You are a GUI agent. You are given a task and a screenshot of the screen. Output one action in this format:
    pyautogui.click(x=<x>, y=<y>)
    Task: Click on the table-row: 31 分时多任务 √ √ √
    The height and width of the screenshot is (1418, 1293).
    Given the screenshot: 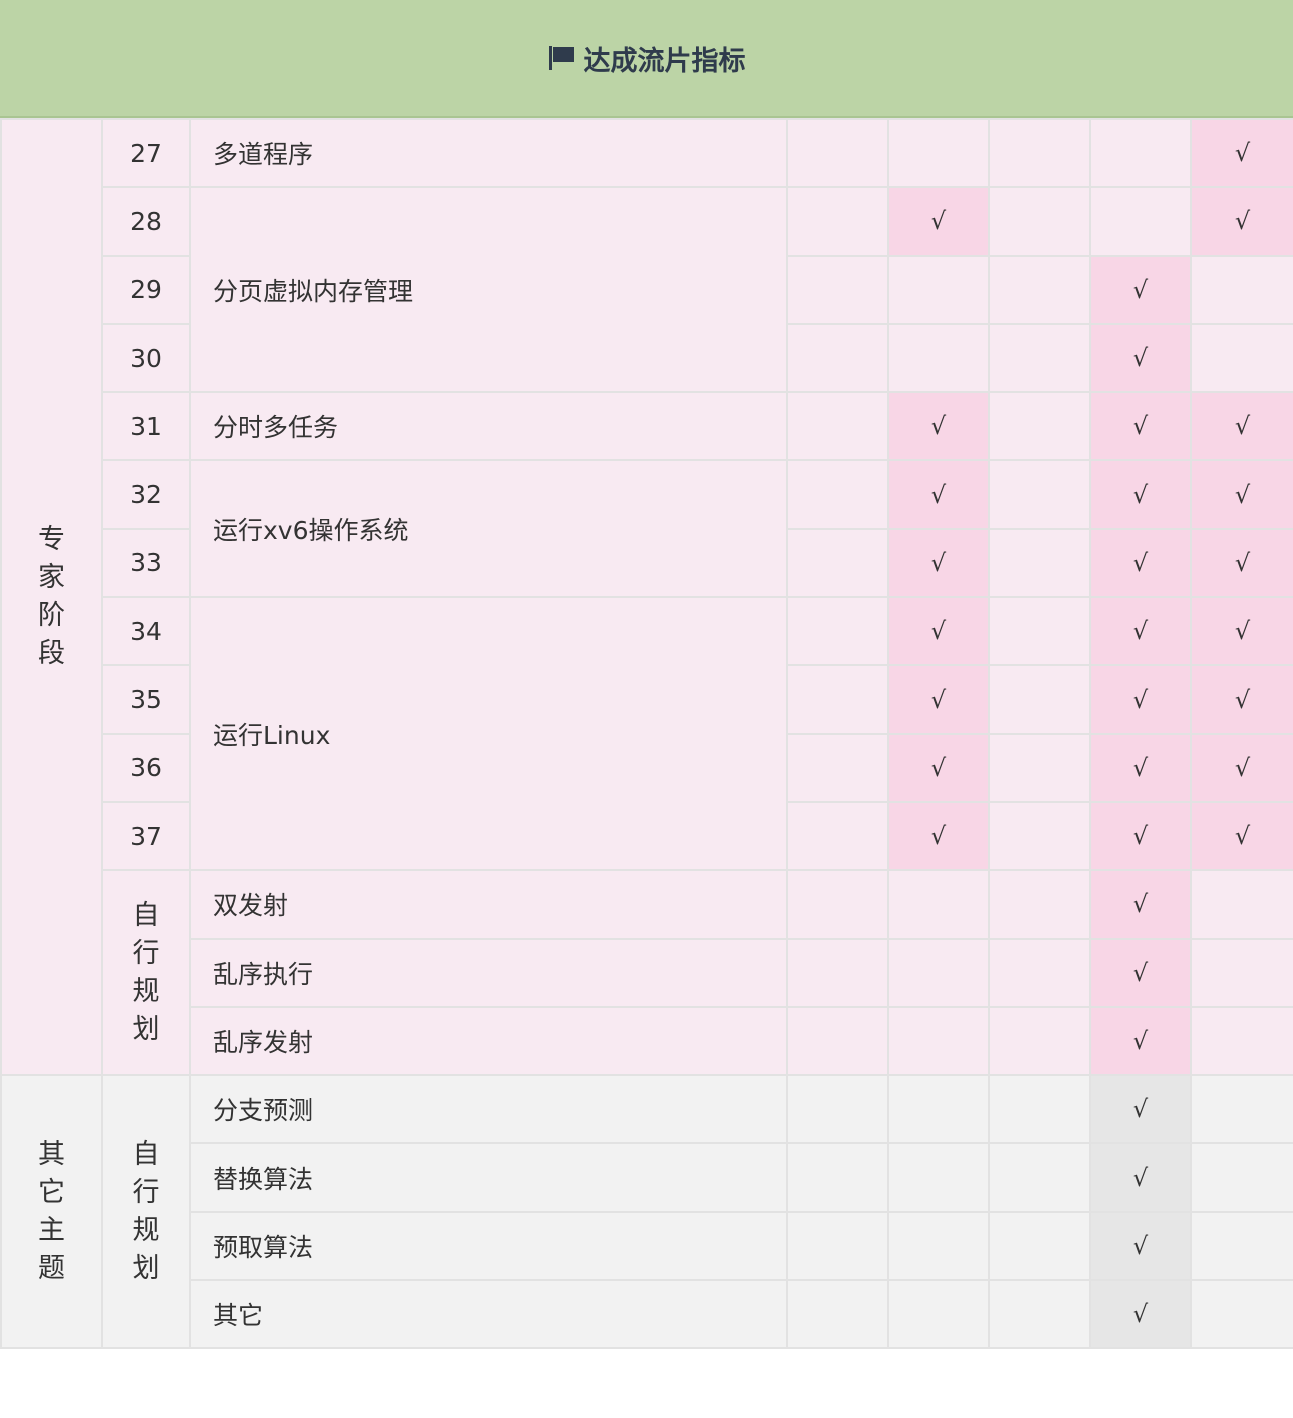 What is the action you would take?
    pyautogui.click(x=647, y=426)
    